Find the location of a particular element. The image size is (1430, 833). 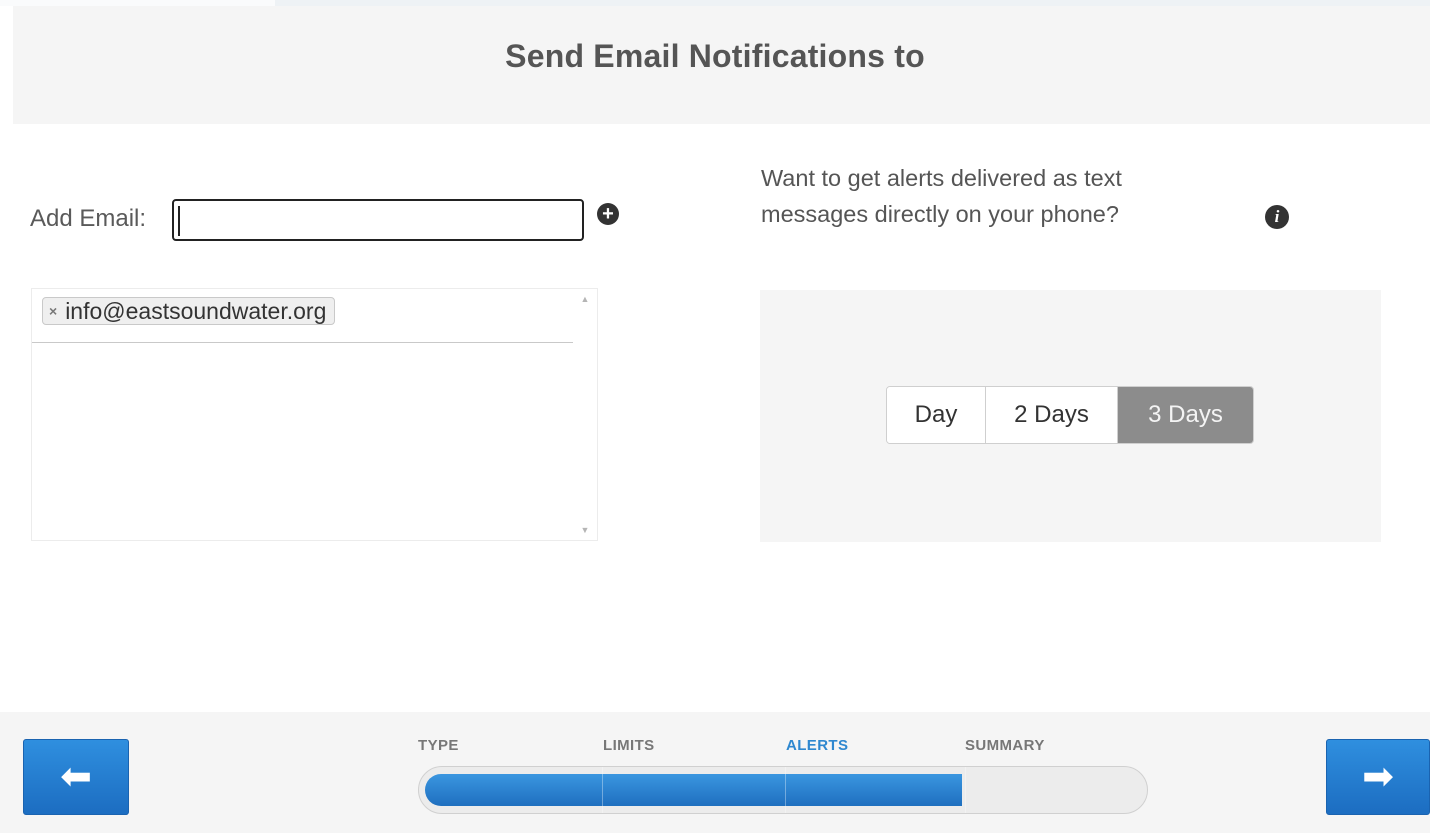

step-type: TYPE is located at coordinates (438, 745).